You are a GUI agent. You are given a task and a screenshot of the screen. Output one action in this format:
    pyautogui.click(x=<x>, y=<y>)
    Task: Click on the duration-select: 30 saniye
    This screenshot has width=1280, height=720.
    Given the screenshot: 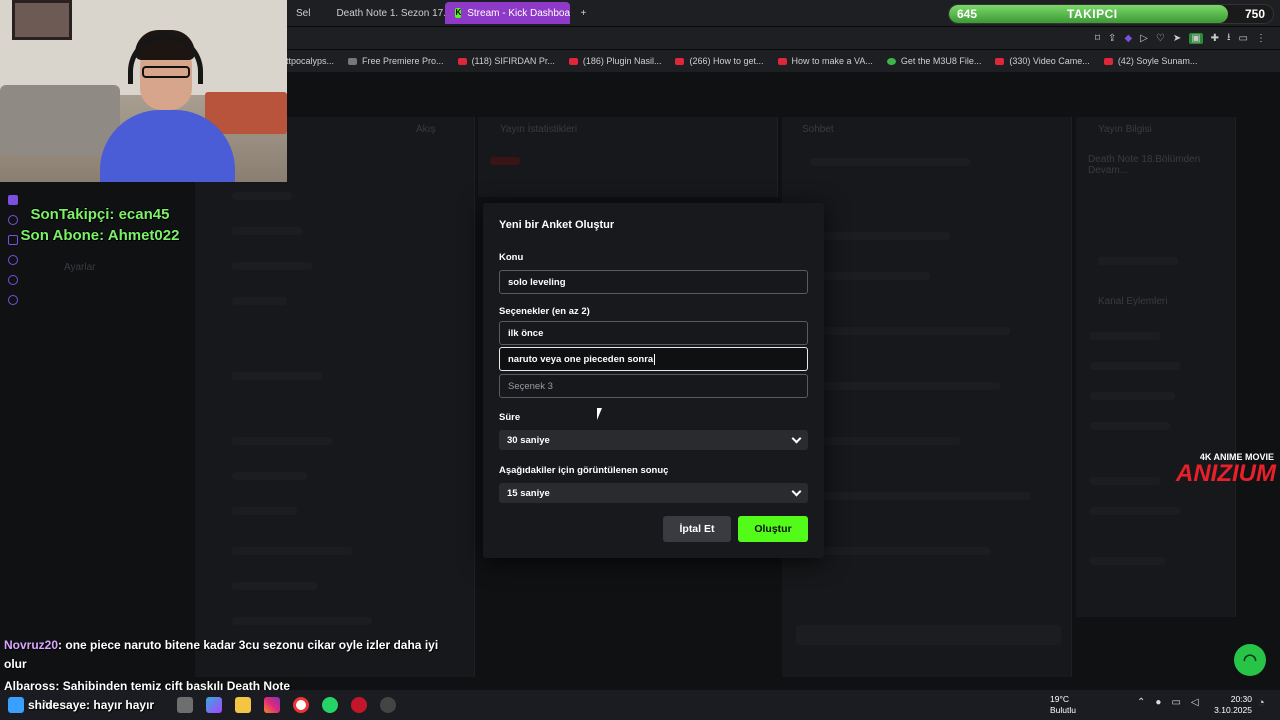 What is the action you would take?
    pyautogui.click(x=653, y=440)
    